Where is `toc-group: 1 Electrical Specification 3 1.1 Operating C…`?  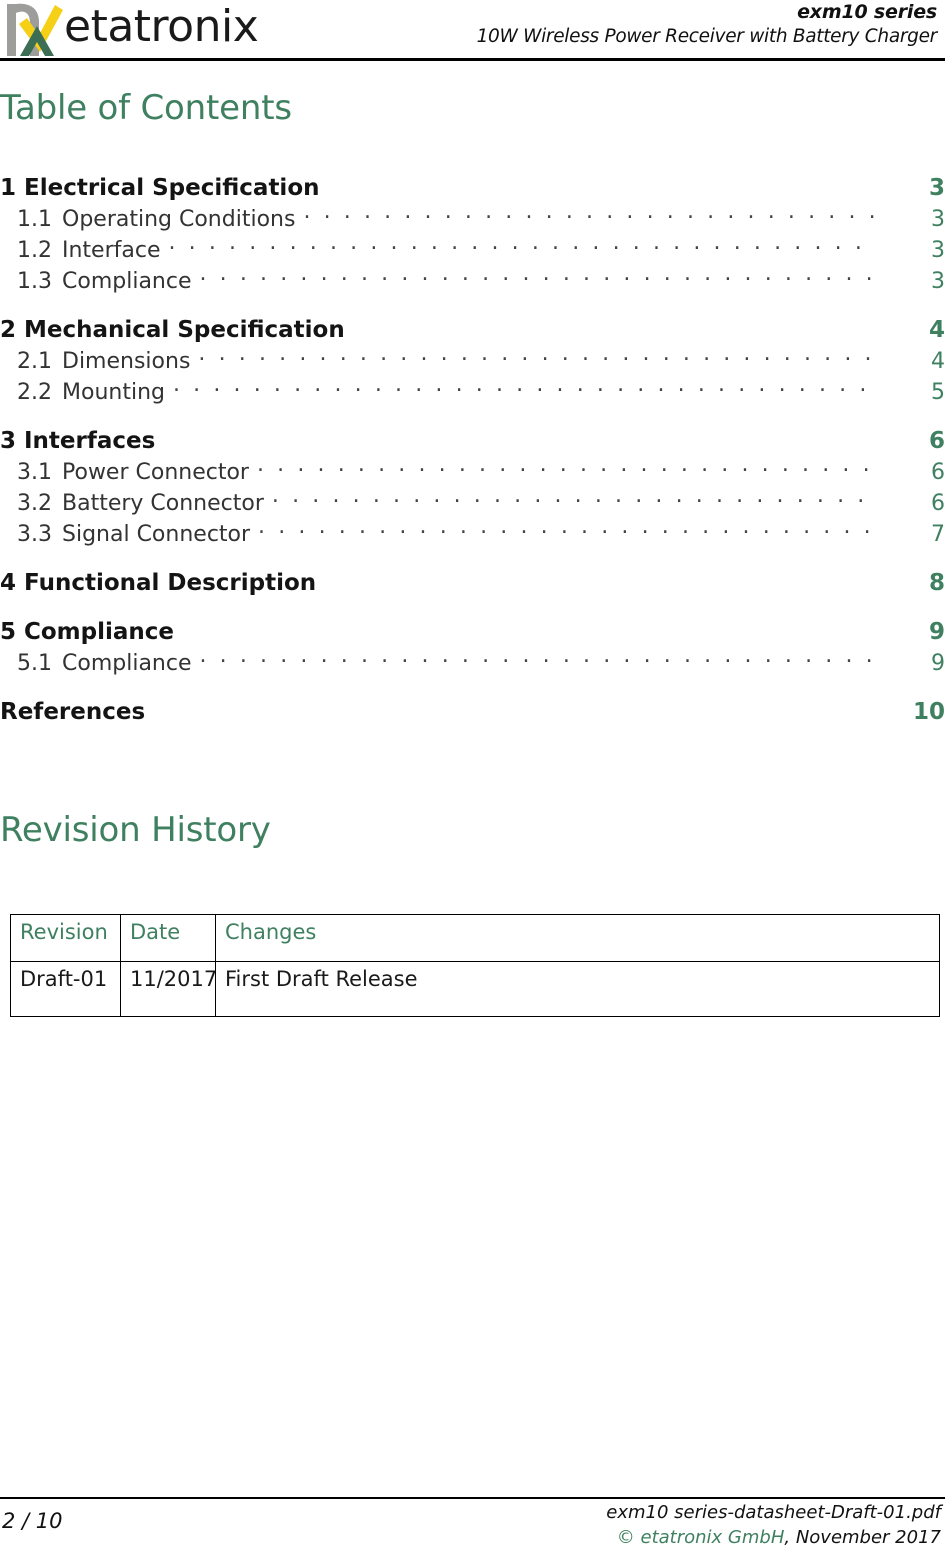
toc-group: 1 Electrical Specification 3 1.1 Operating C… is located at coordinates (472, 234).